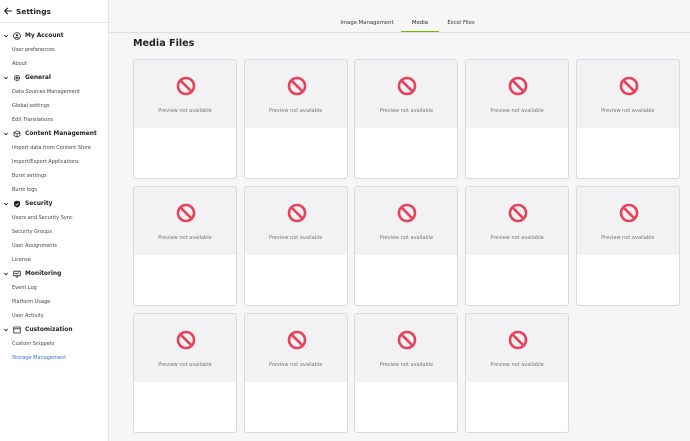  I want to click on cube-icon, so click(17, 134).